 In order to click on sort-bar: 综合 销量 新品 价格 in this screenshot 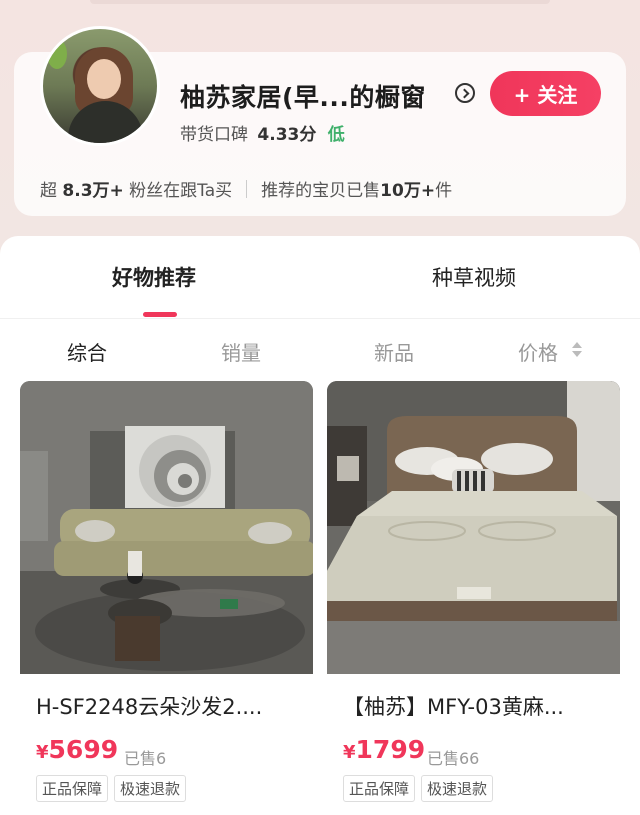, I will do `click(320, 350)`.